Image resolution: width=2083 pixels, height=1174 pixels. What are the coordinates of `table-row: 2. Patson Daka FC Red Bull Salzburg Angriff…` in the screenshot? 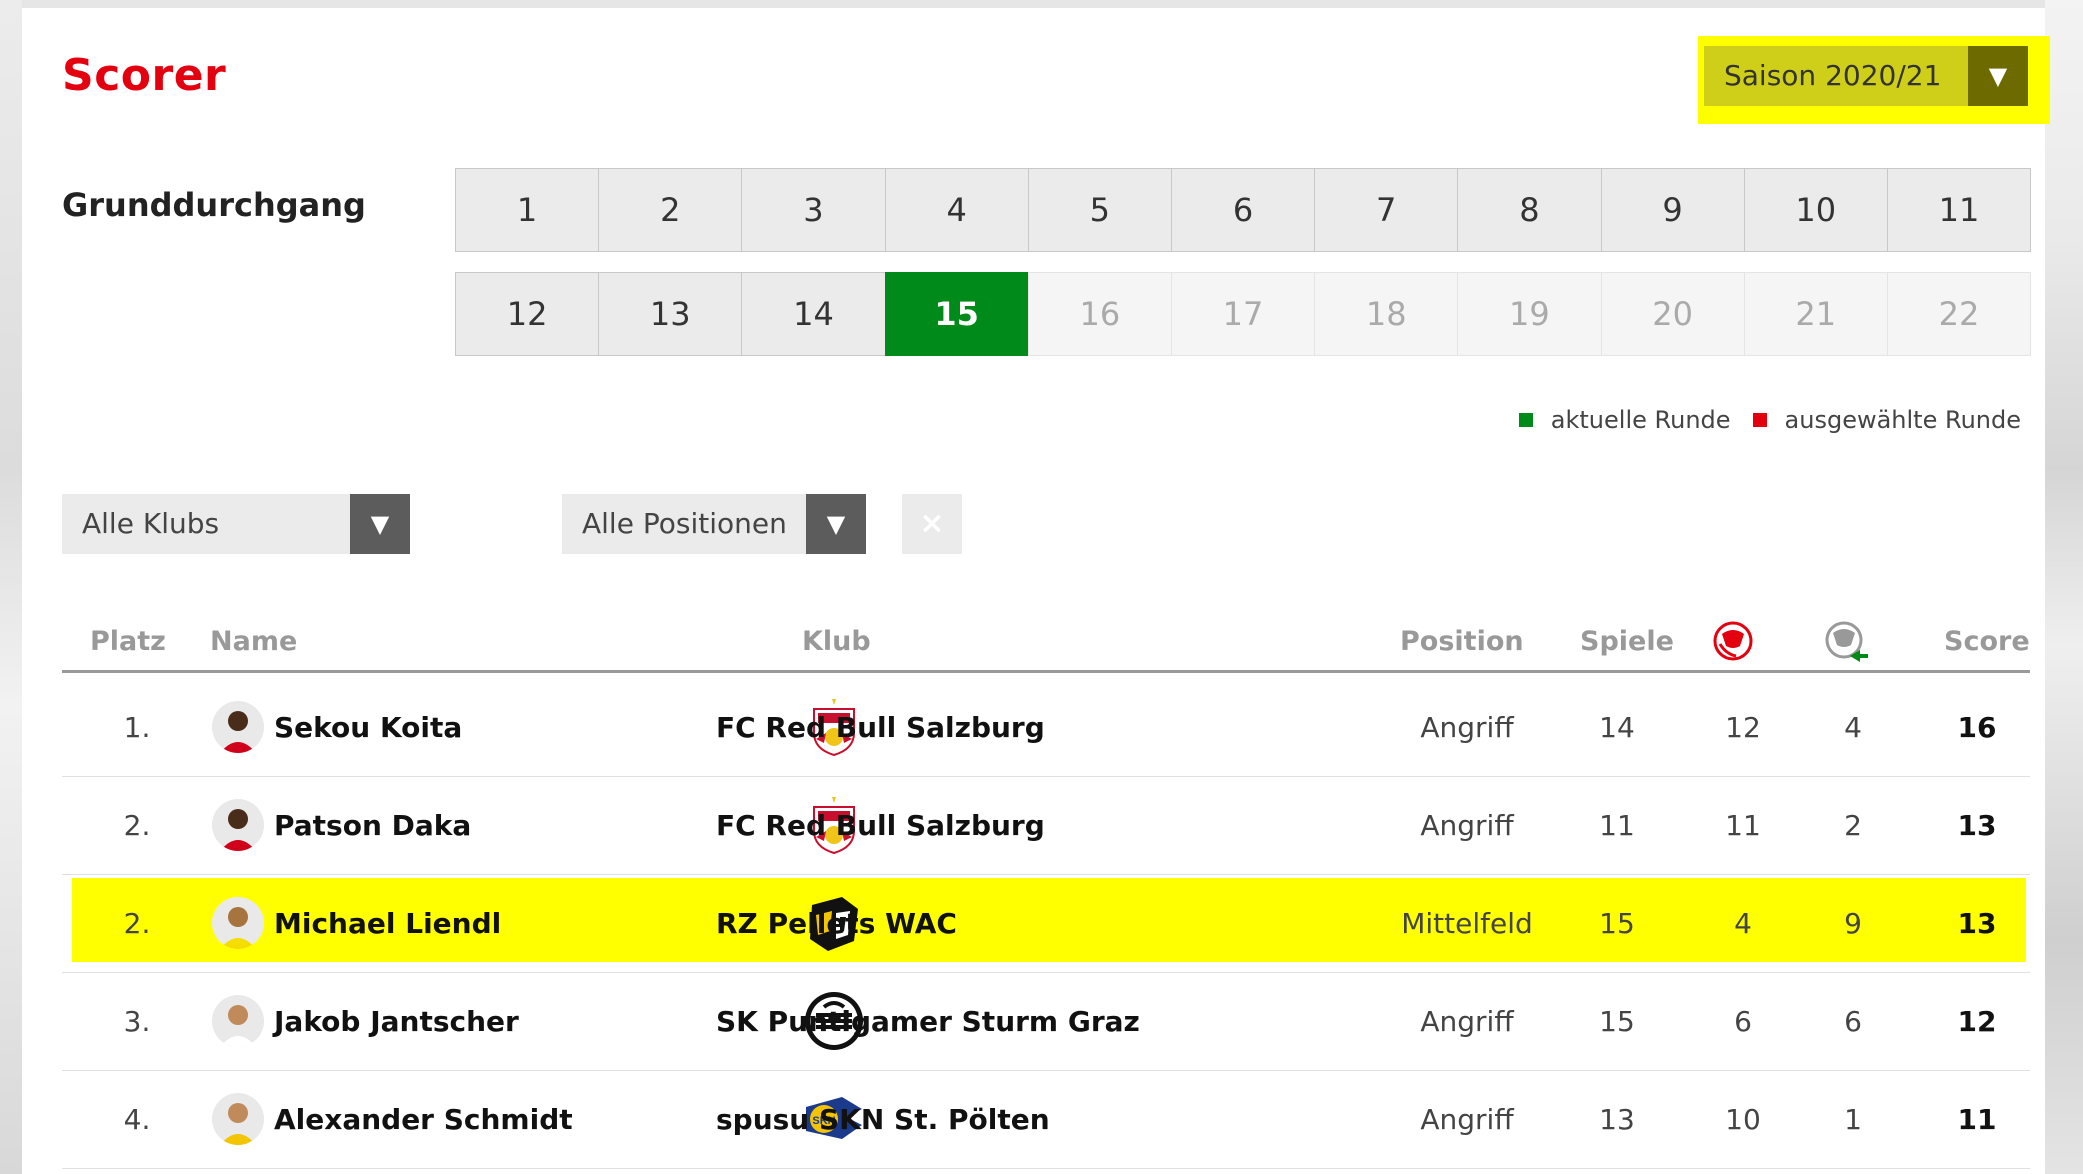 It's located at (1046, 825).